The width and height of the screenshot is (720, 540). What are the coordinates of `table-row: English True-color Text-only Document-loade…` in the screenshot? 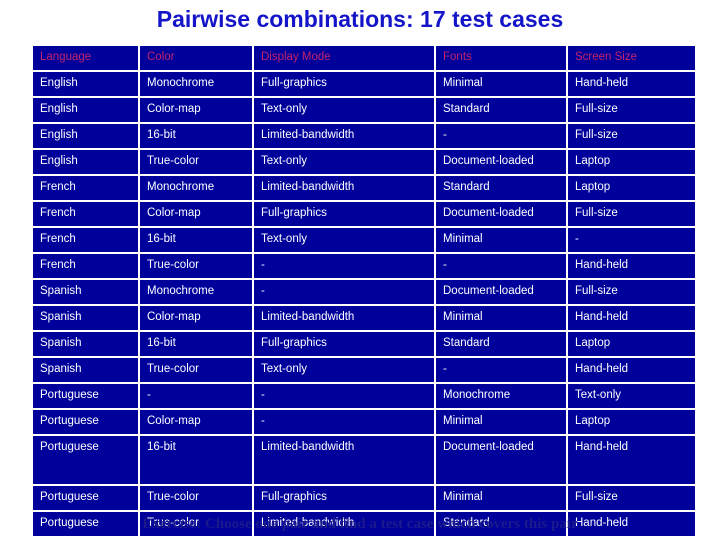 It's located at (364, 162).